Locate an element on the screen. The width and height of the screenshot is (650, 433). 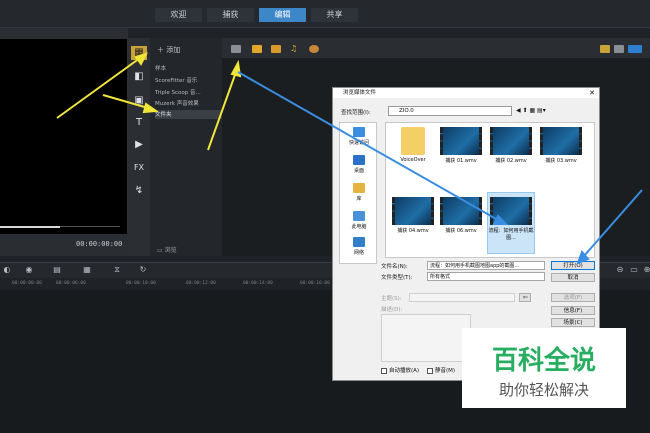
apply-subject-icon: ⇦ is located at coordinates (525, 297).